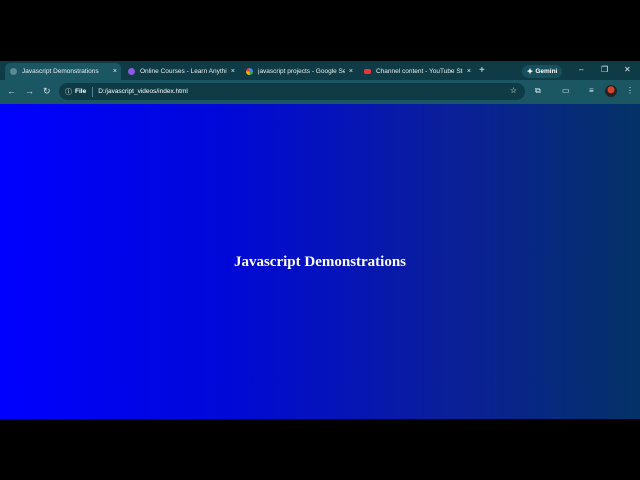 The image size is (640, 480). I want to click on page-heading: Javascript Demonstrations, so click(320, 262).